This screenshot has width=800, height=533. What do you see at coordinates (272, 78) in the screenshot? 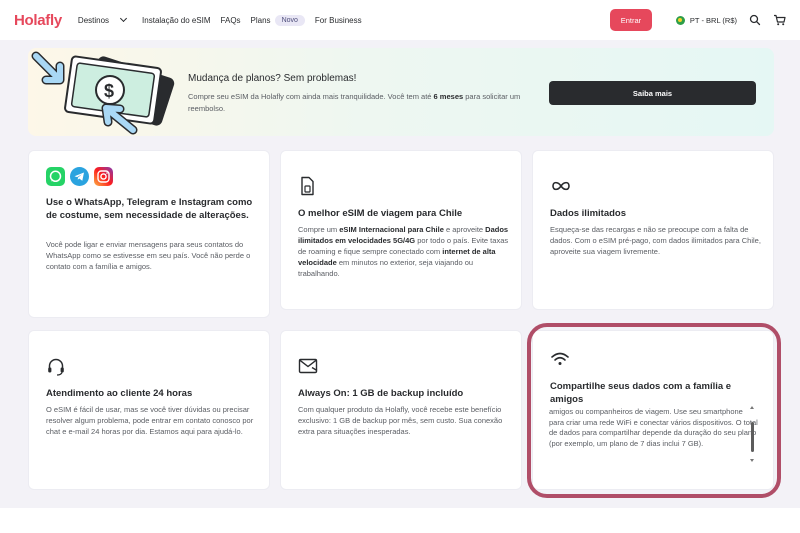
I see `banner-title: Mudança de planos? Sem problemas!` at bounding box center [272, 78].